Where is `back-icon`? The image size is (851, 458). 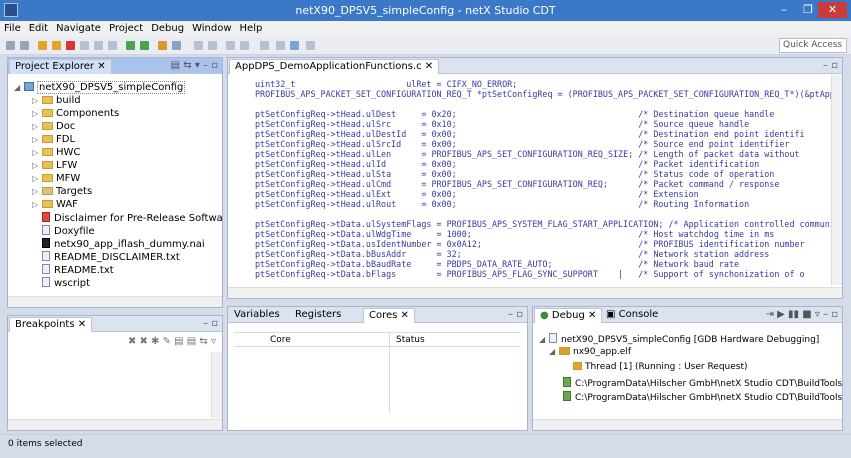
back-icon is located at coordinates (294, 45).